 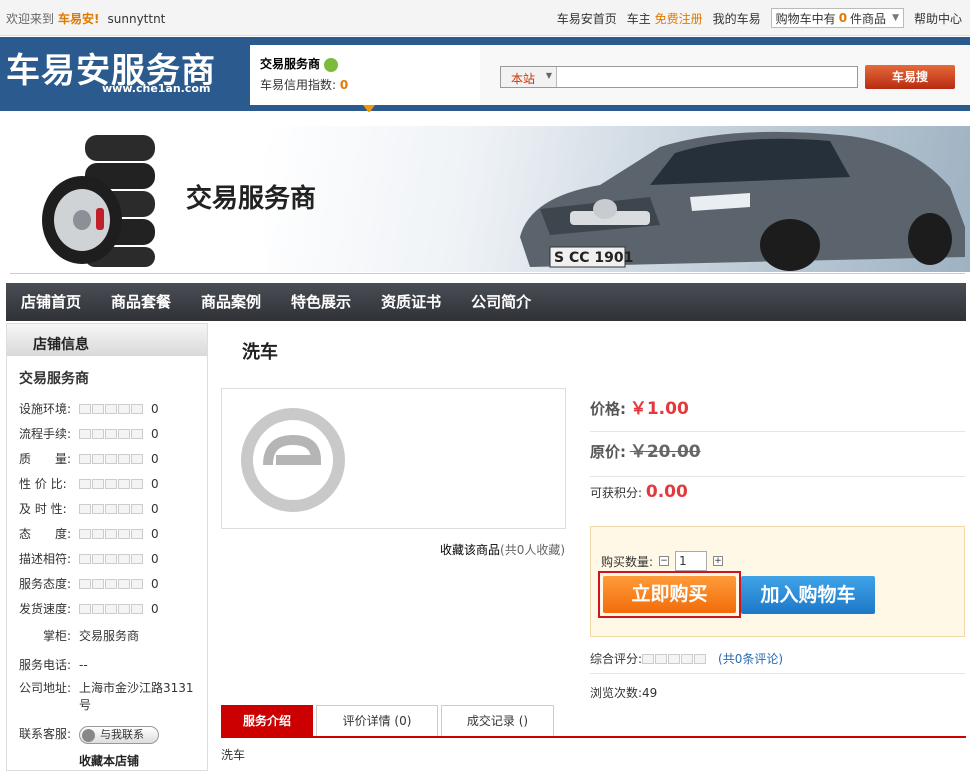 What do you see at coordinates (45, 665) in the screenshot?
I see `phone-label: 服务电话:` at bounding box center [45, 665].